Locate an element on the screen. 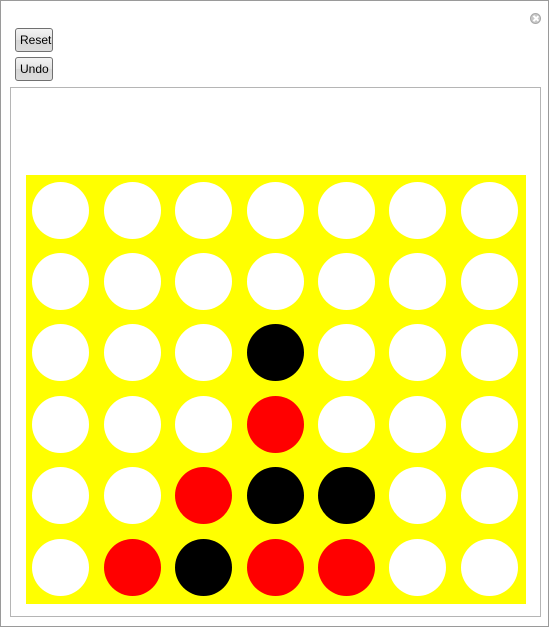  board-cell-r5-c5-black is located at coordinates (346, 495).